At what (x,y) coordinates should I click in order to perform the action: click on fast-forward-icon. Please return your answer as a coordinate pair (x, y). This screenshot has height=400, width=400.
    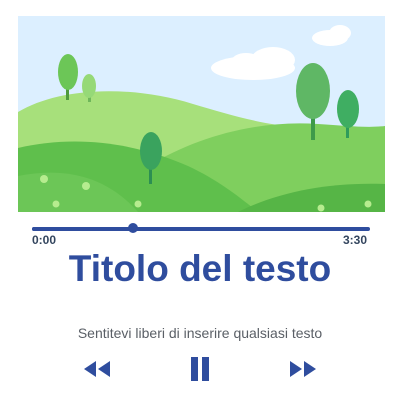
    Looking at the image, I should click on (303, 369).